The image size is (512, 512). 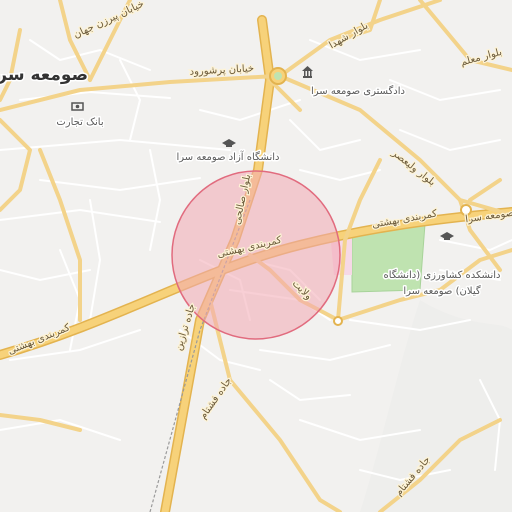 I want to click on roundabout-south, so click(x=338, y=321).